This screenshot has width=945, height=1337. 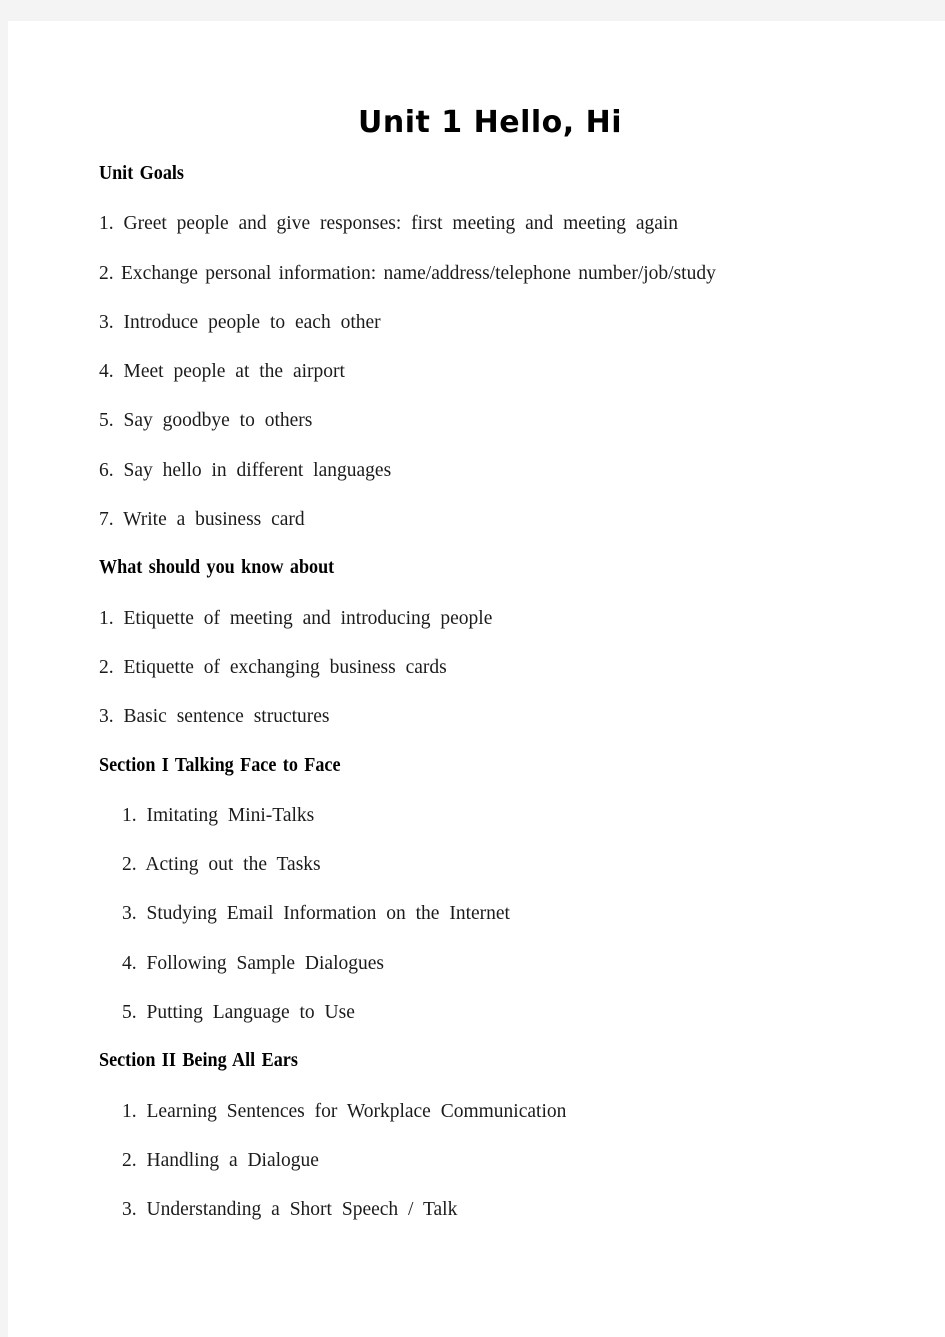 I want to click on list-item: 2. Acting out the Tasks, so click(x=221, y=865).